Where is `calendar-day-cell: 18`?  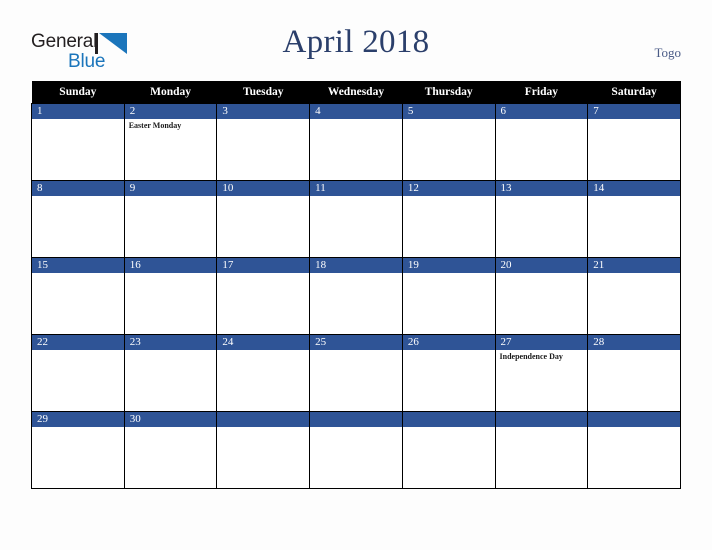 calendar-day-cell: 18 is located at coordinates (356, 296).